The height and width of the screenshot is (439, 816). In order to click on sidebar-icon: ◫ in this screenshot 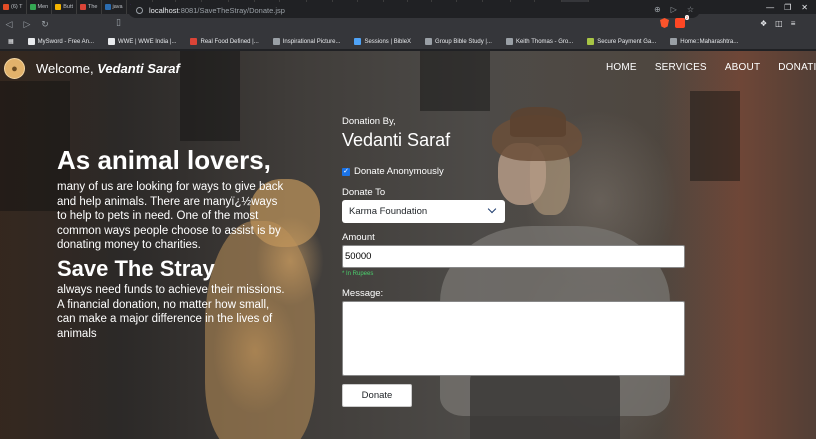, I will do `click(779, 23)`.